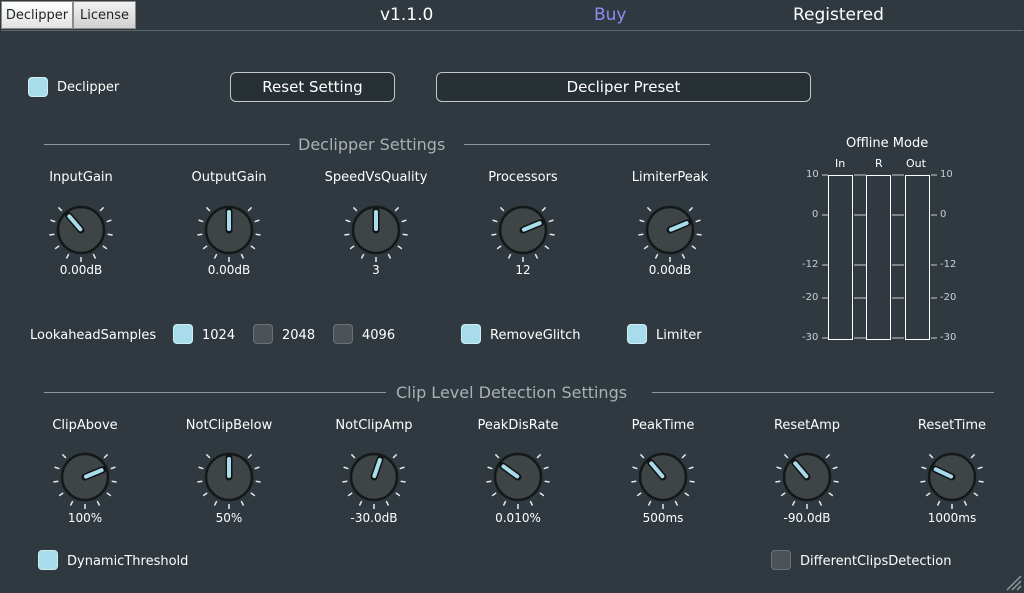 Image resolution: width=1024 pixels, height=593 pixels. I want to click on knob-value: 500ms, so click(663, 518).